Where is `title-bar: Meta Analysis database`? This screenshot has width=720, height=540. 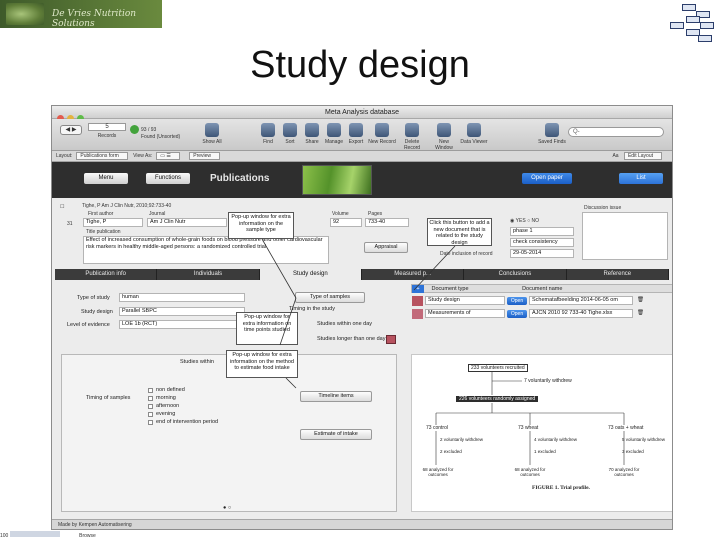 title-bar: Meta Analysis database is located at coordinates (362, 114).